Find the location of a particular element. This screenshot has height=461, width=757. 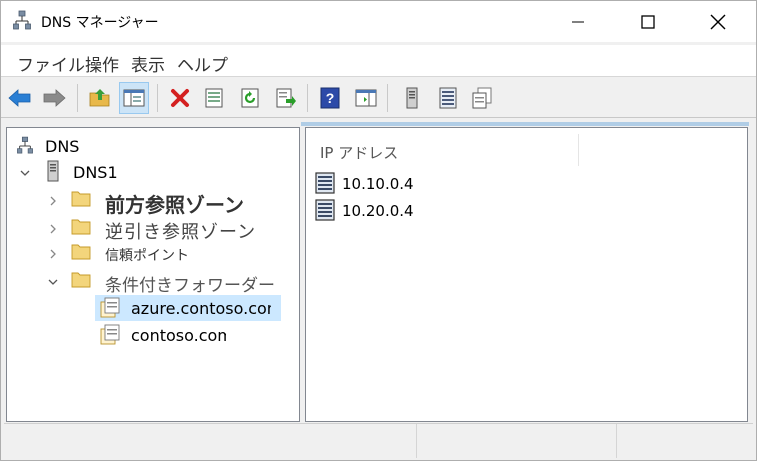

forward-button is located at coordinates (54, 98).